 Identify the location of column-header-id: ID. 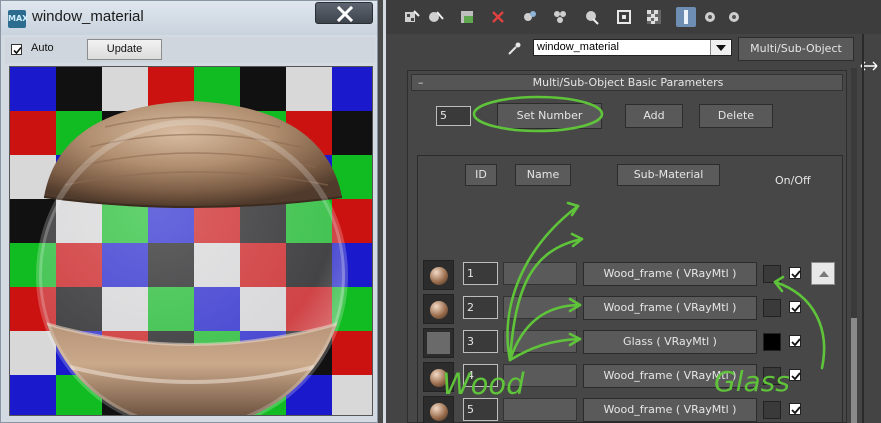
(481, 175).